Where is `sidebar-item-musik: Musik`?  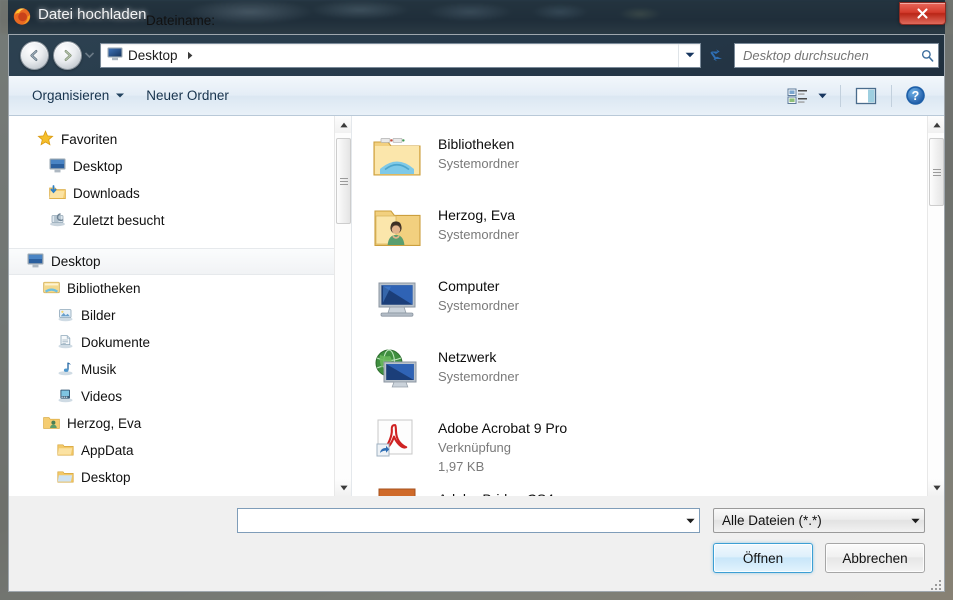
sidebar-item-musik: Musik is located at coordinates (180, 369).